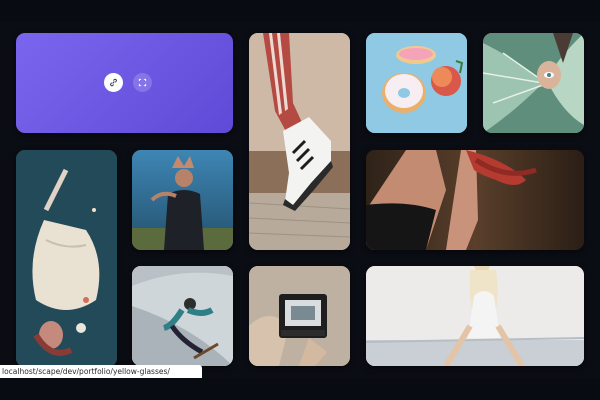  I want to click on gallery-tile-water-dress, so click(66, 258).